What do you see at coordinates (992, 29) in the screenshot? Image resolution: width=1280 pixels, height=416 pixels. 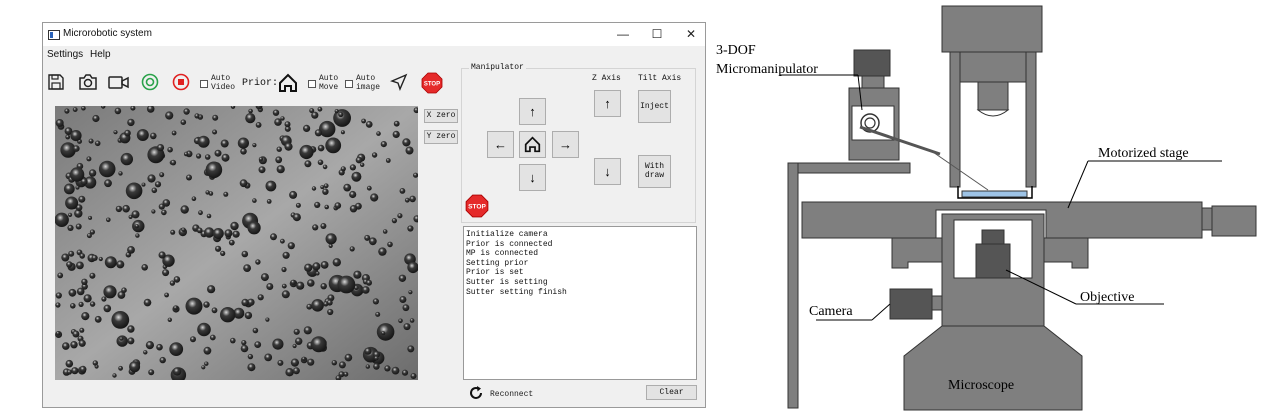 I see `microscope-head` at bounding box center [992, 29].